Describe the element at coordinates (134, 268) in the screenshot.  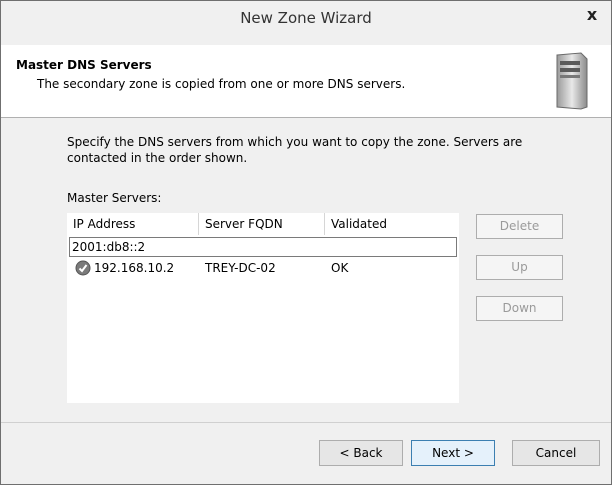
I see `cell-ip: 192.168.10.2` at that location.